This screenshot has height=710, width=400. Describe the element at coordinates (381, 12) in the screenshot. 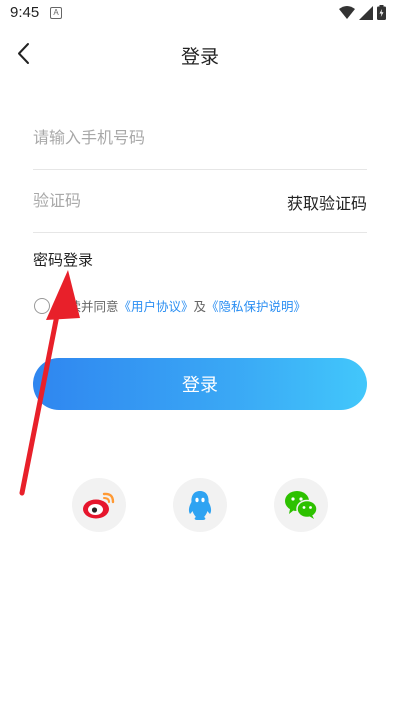

I see `battery-icon` at that location.